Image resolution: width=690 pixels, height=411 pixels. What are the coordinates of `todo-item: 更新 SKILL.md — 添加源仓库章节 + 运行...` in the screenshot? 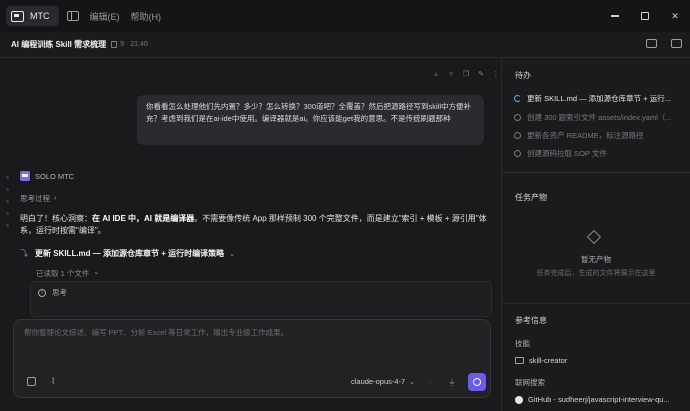 It's located at (592, 98).